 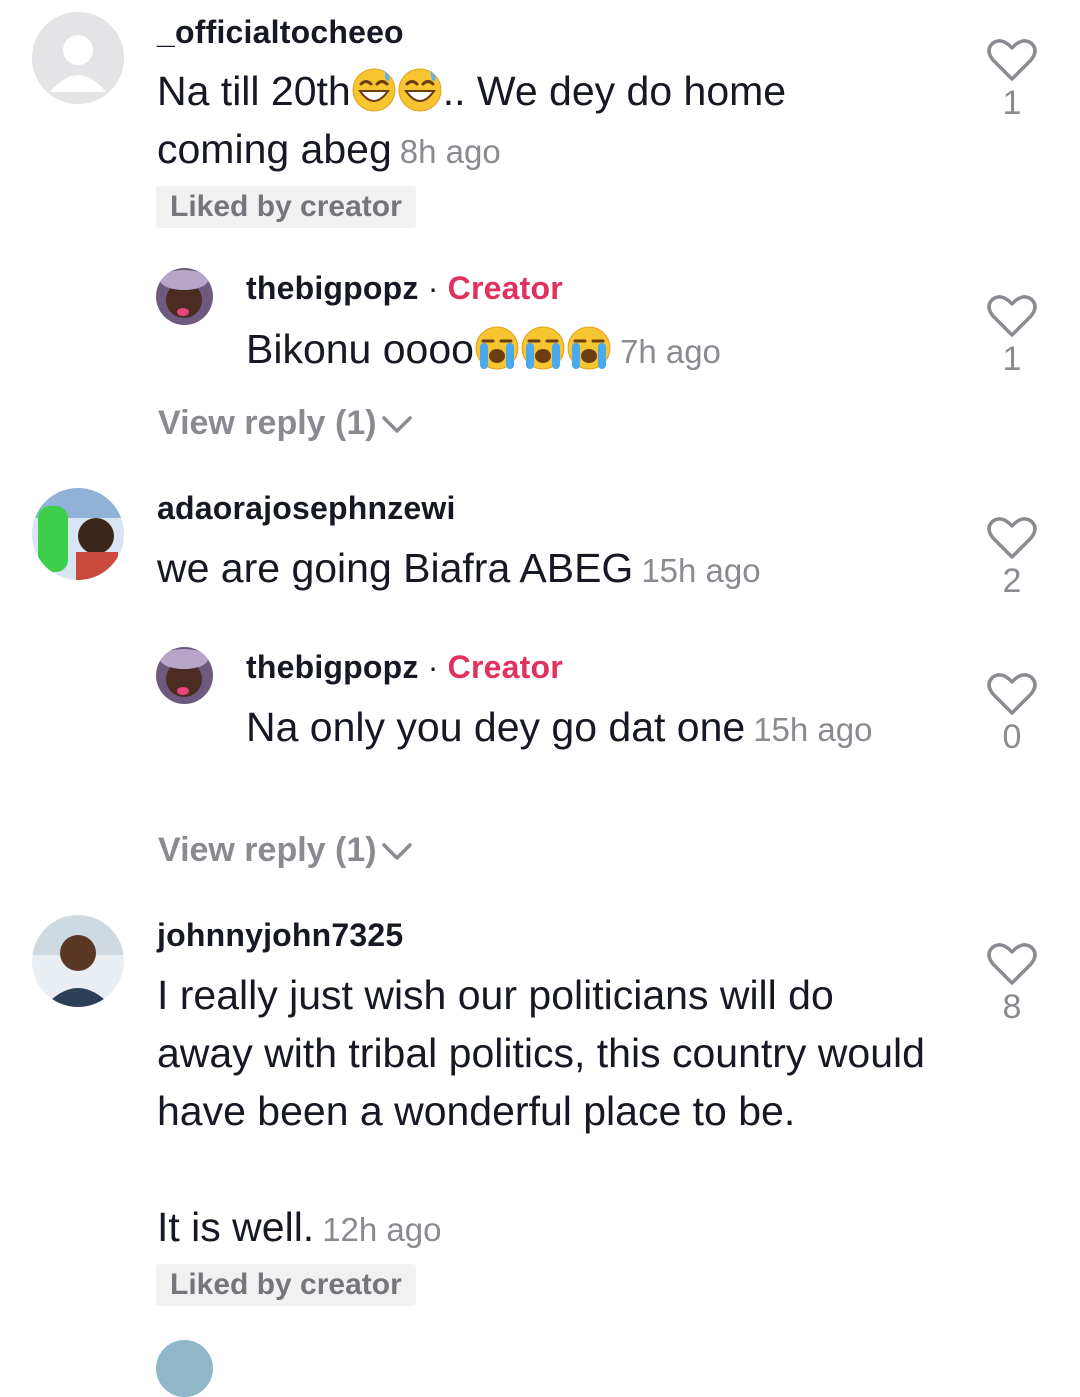 I want to click on comment-username: johnnyjohn7325, so click(x=280, y=935).